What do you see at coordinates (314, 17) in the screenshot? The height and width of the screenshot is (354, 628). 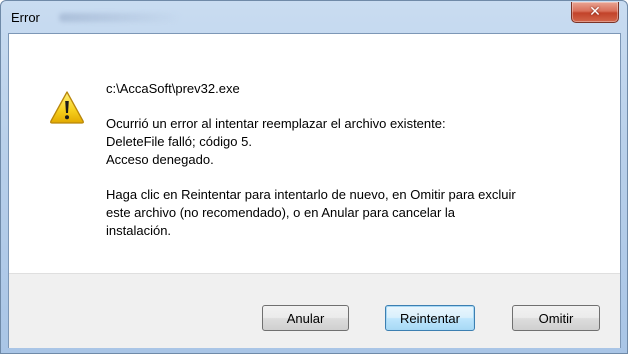 I see `title-bar: Error ✕` at bounding box center [314, 17].